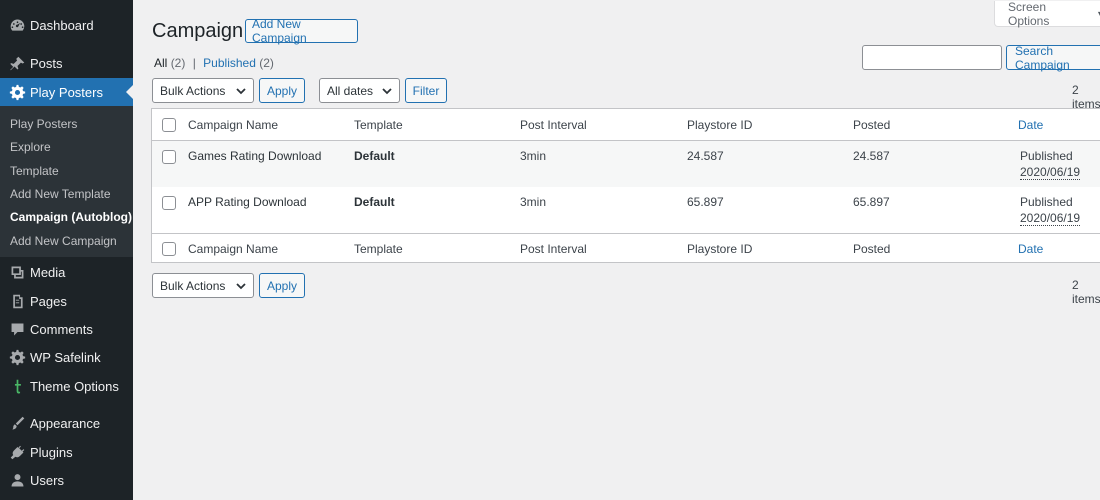 This screenshot has height=500, width=1100. I want to click on posted-value: 65.897, so click(871, 202).